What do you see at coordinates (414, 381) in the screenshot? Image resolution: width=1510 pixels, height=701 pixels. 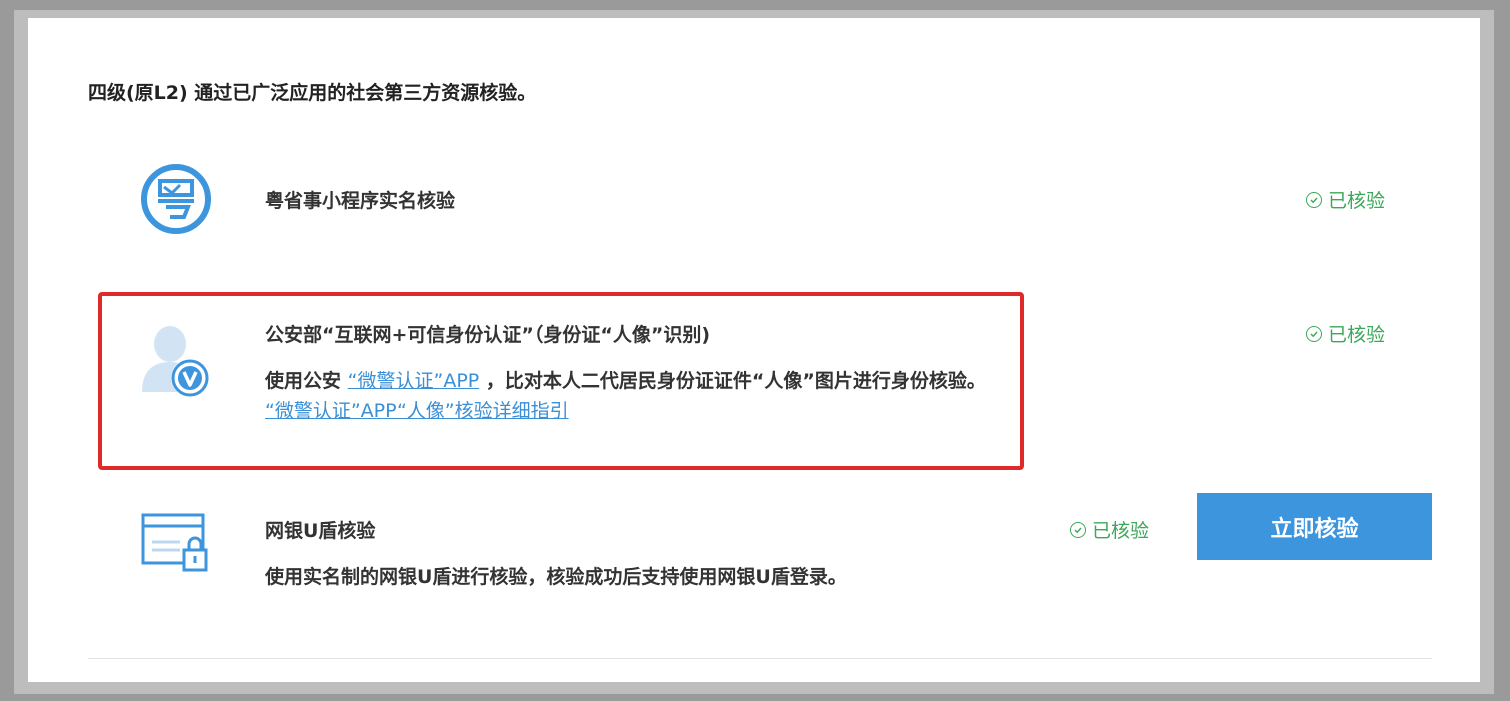 I see `weijing-app-link: “微警认证”APP` at bounding box center [414, 381].